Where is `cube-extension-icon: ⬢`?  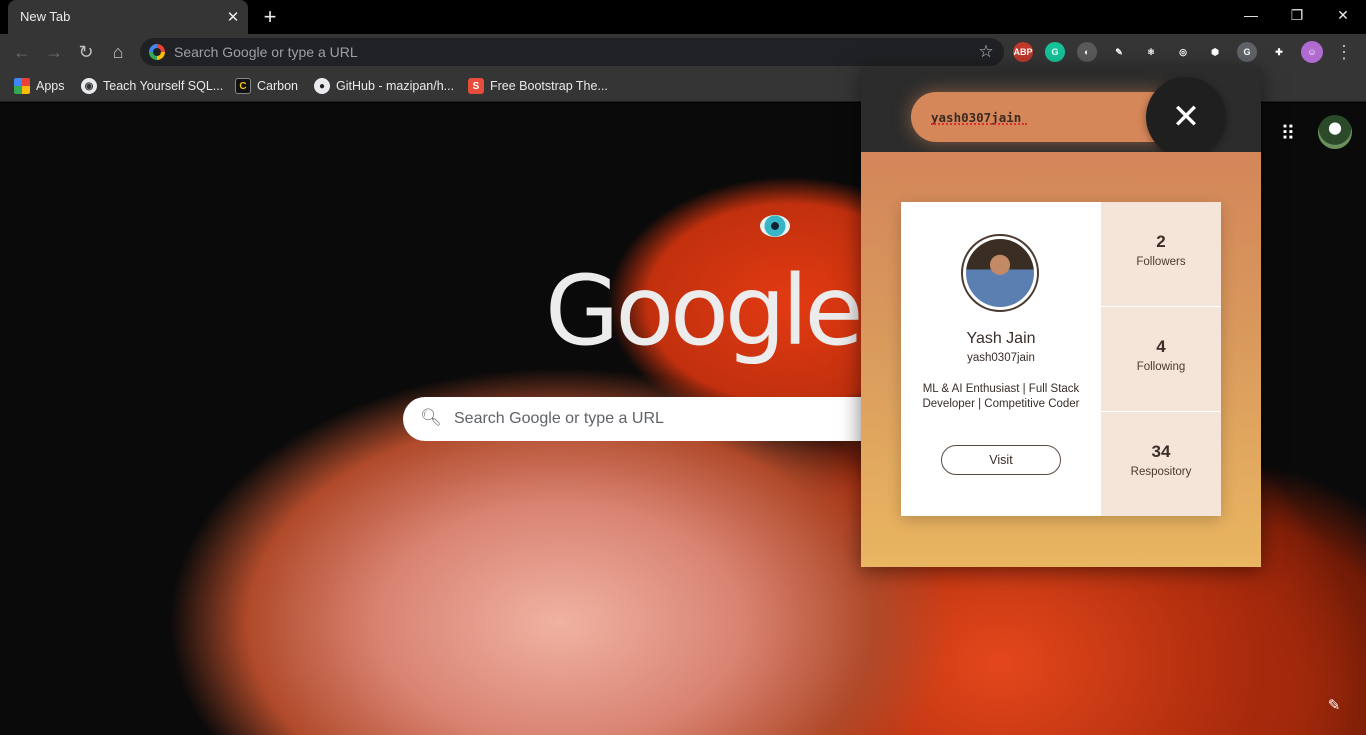 cube-extension-icon: ⬢ is located at coordinates (1215, 52).